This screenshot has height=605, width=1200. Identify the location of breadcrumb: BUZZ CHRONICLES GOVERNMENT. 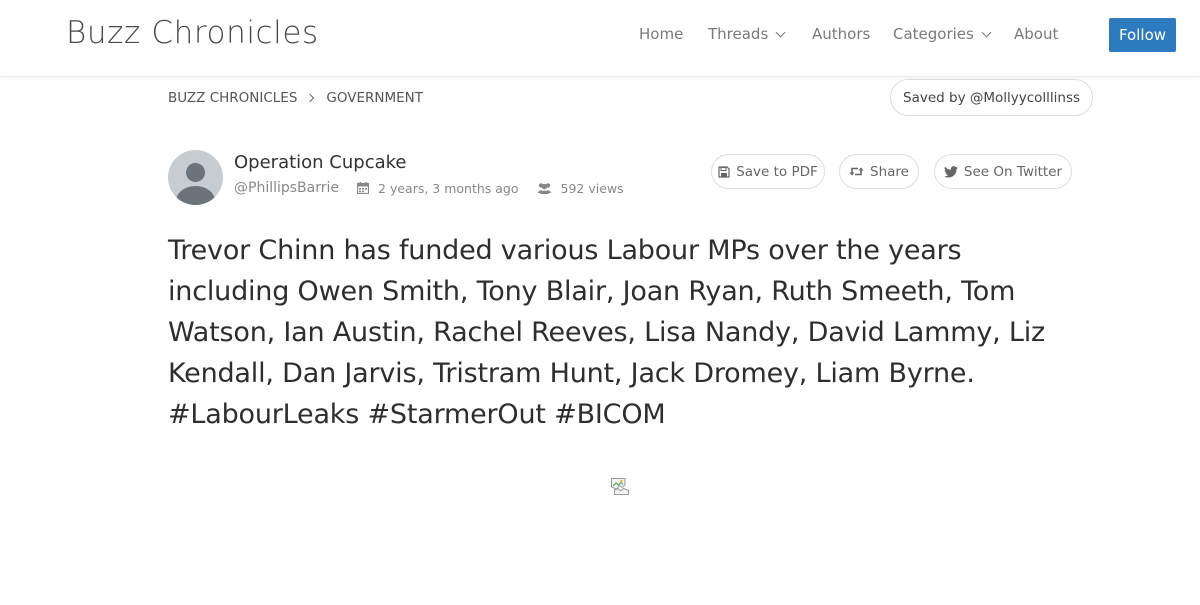
(295, 98).